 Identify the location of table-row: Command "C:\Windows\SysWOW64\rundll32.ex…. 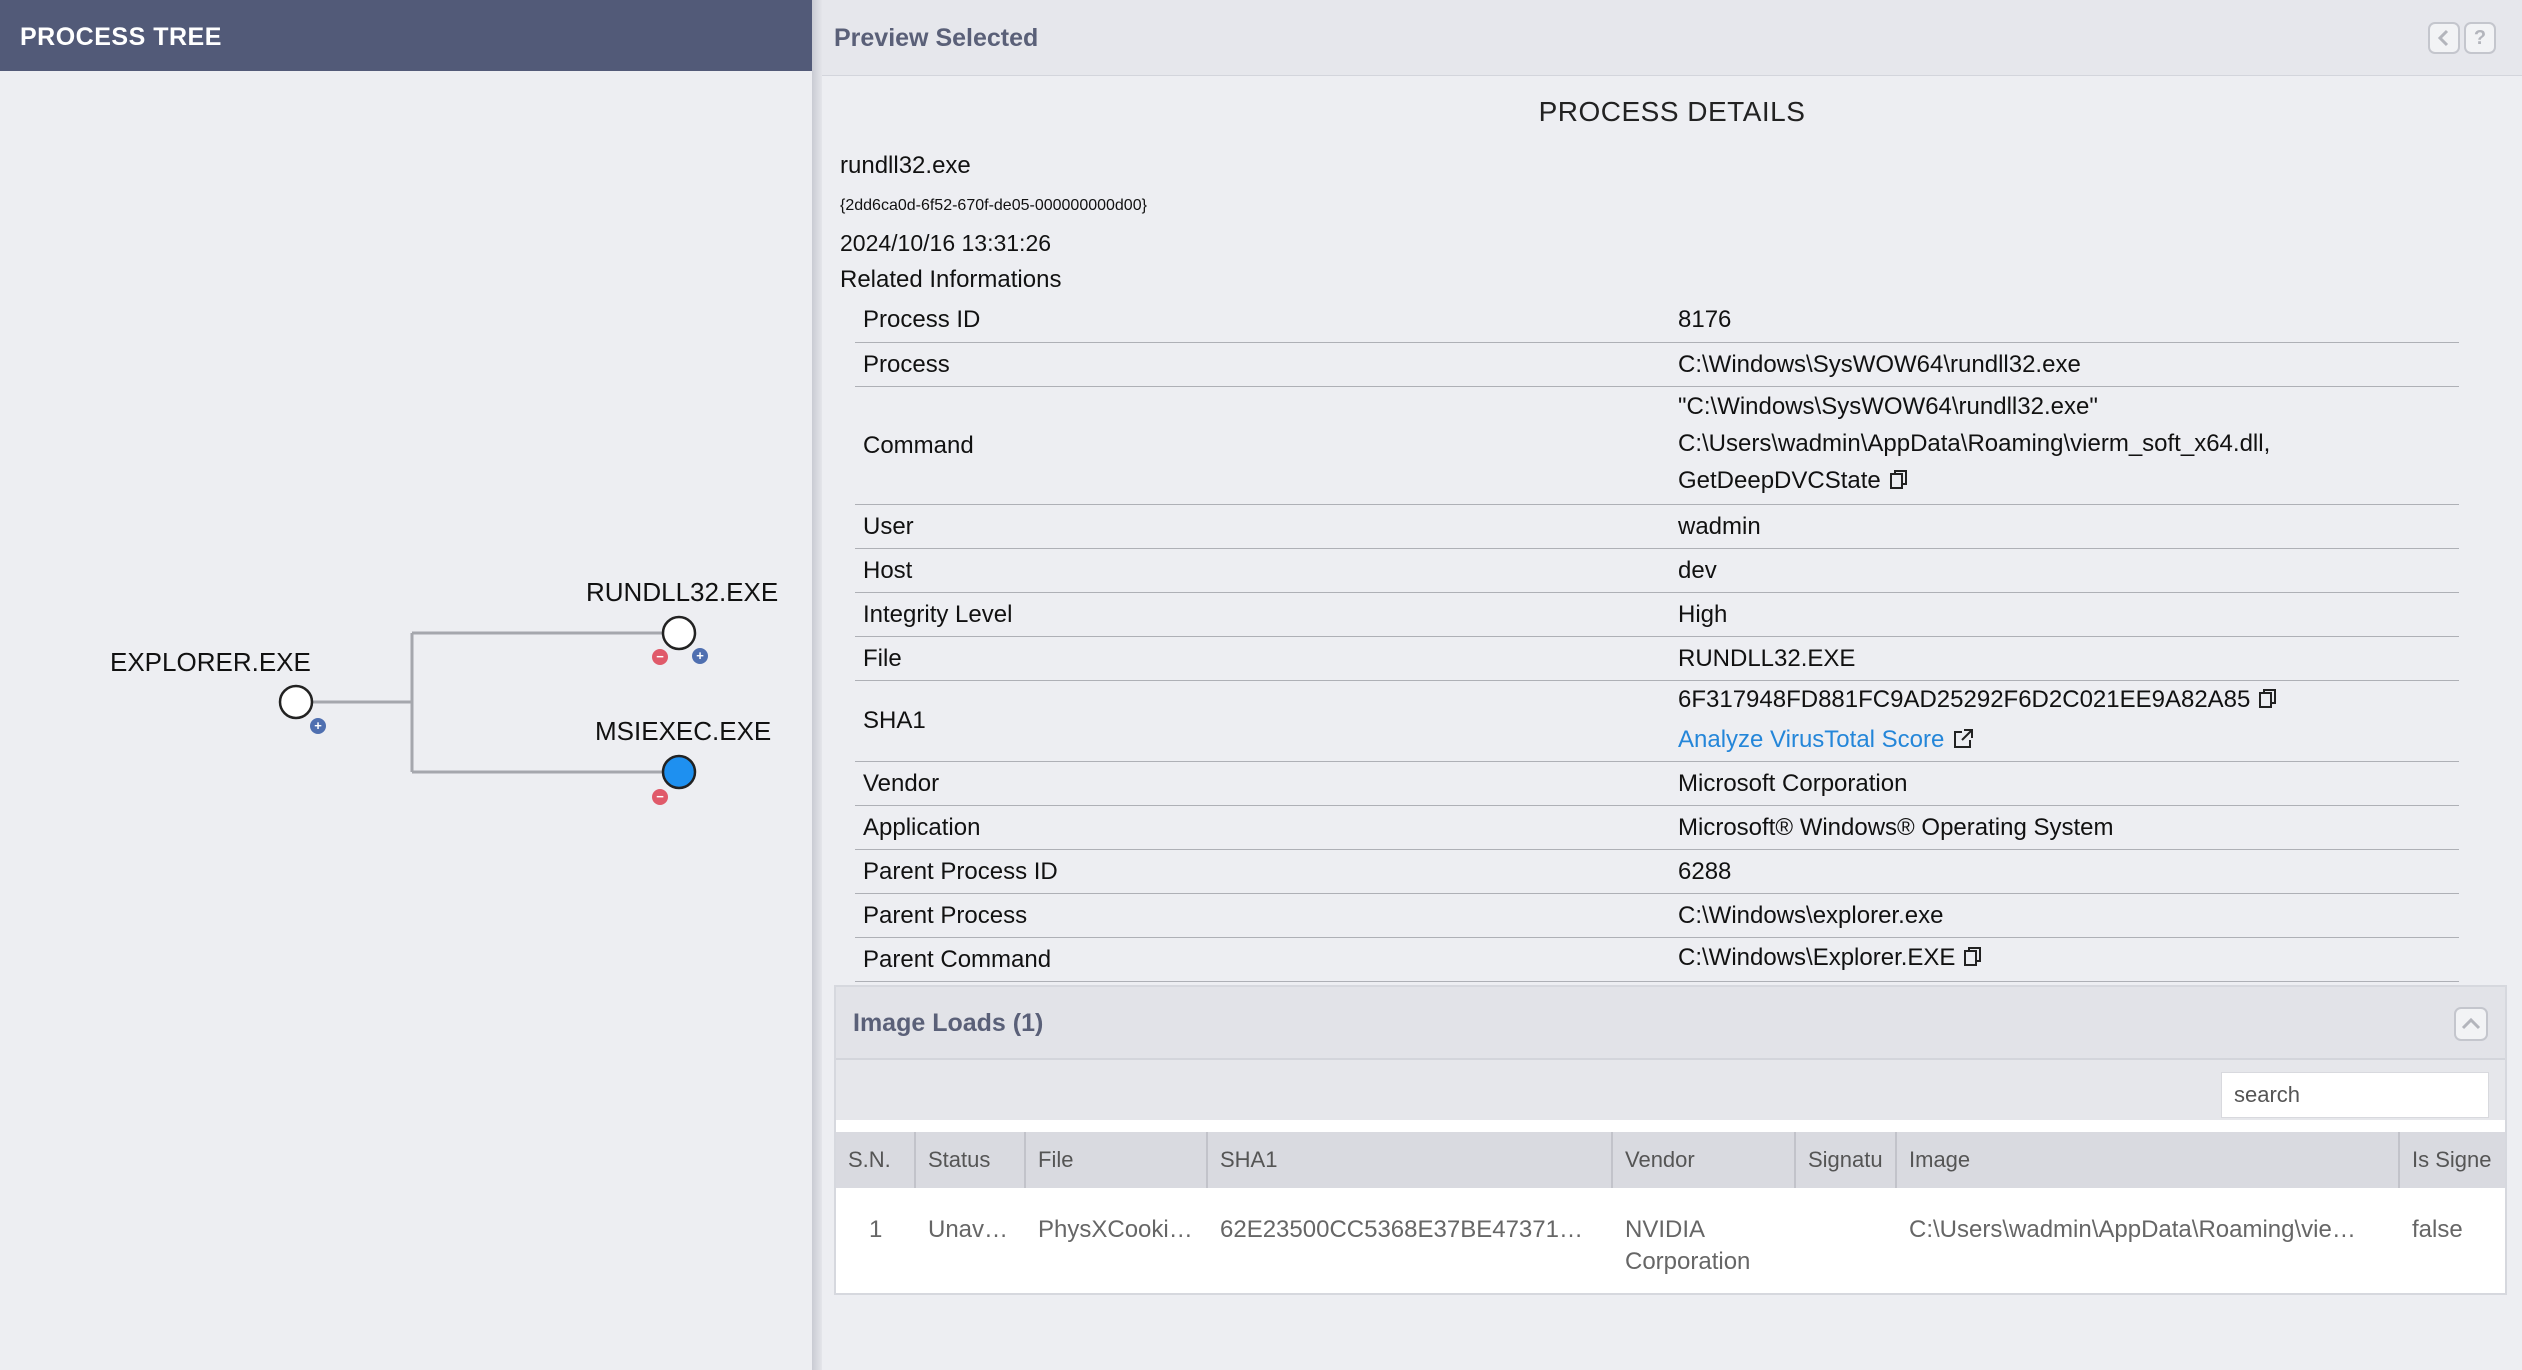
(1657, 445).